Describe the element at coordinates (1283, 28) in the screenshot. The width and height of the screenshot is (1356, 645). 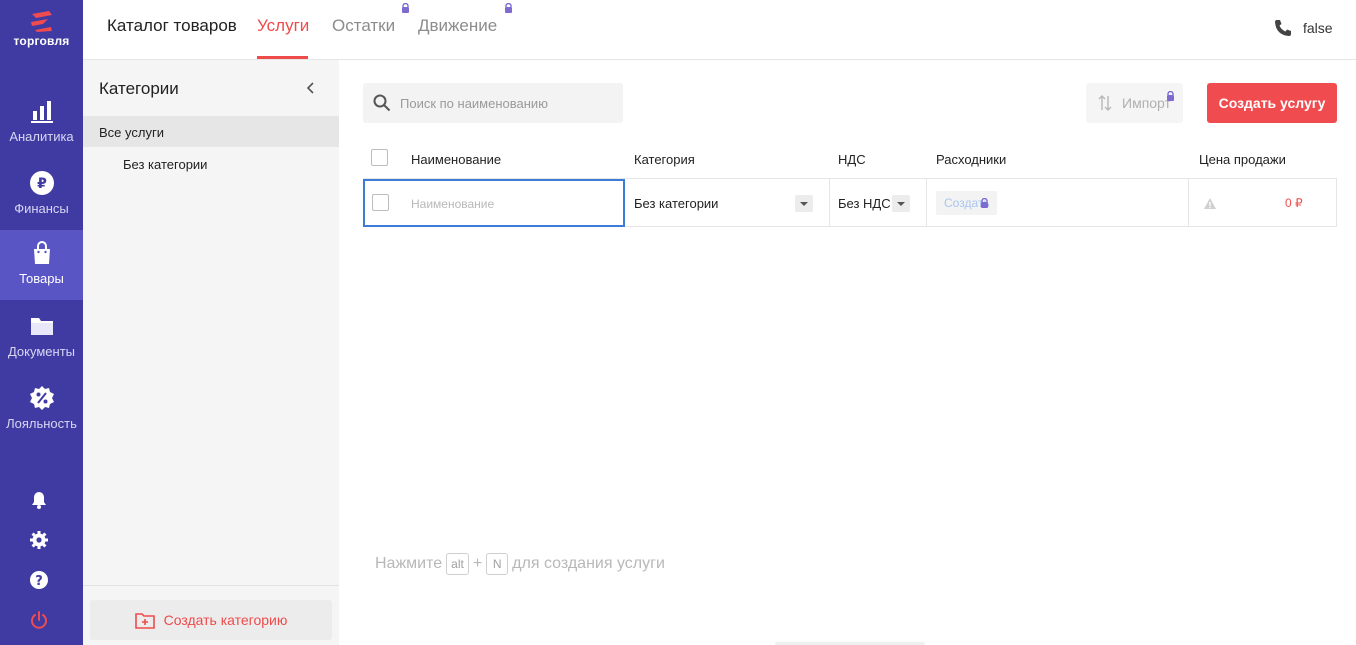
I see `phone-icon` at that location.